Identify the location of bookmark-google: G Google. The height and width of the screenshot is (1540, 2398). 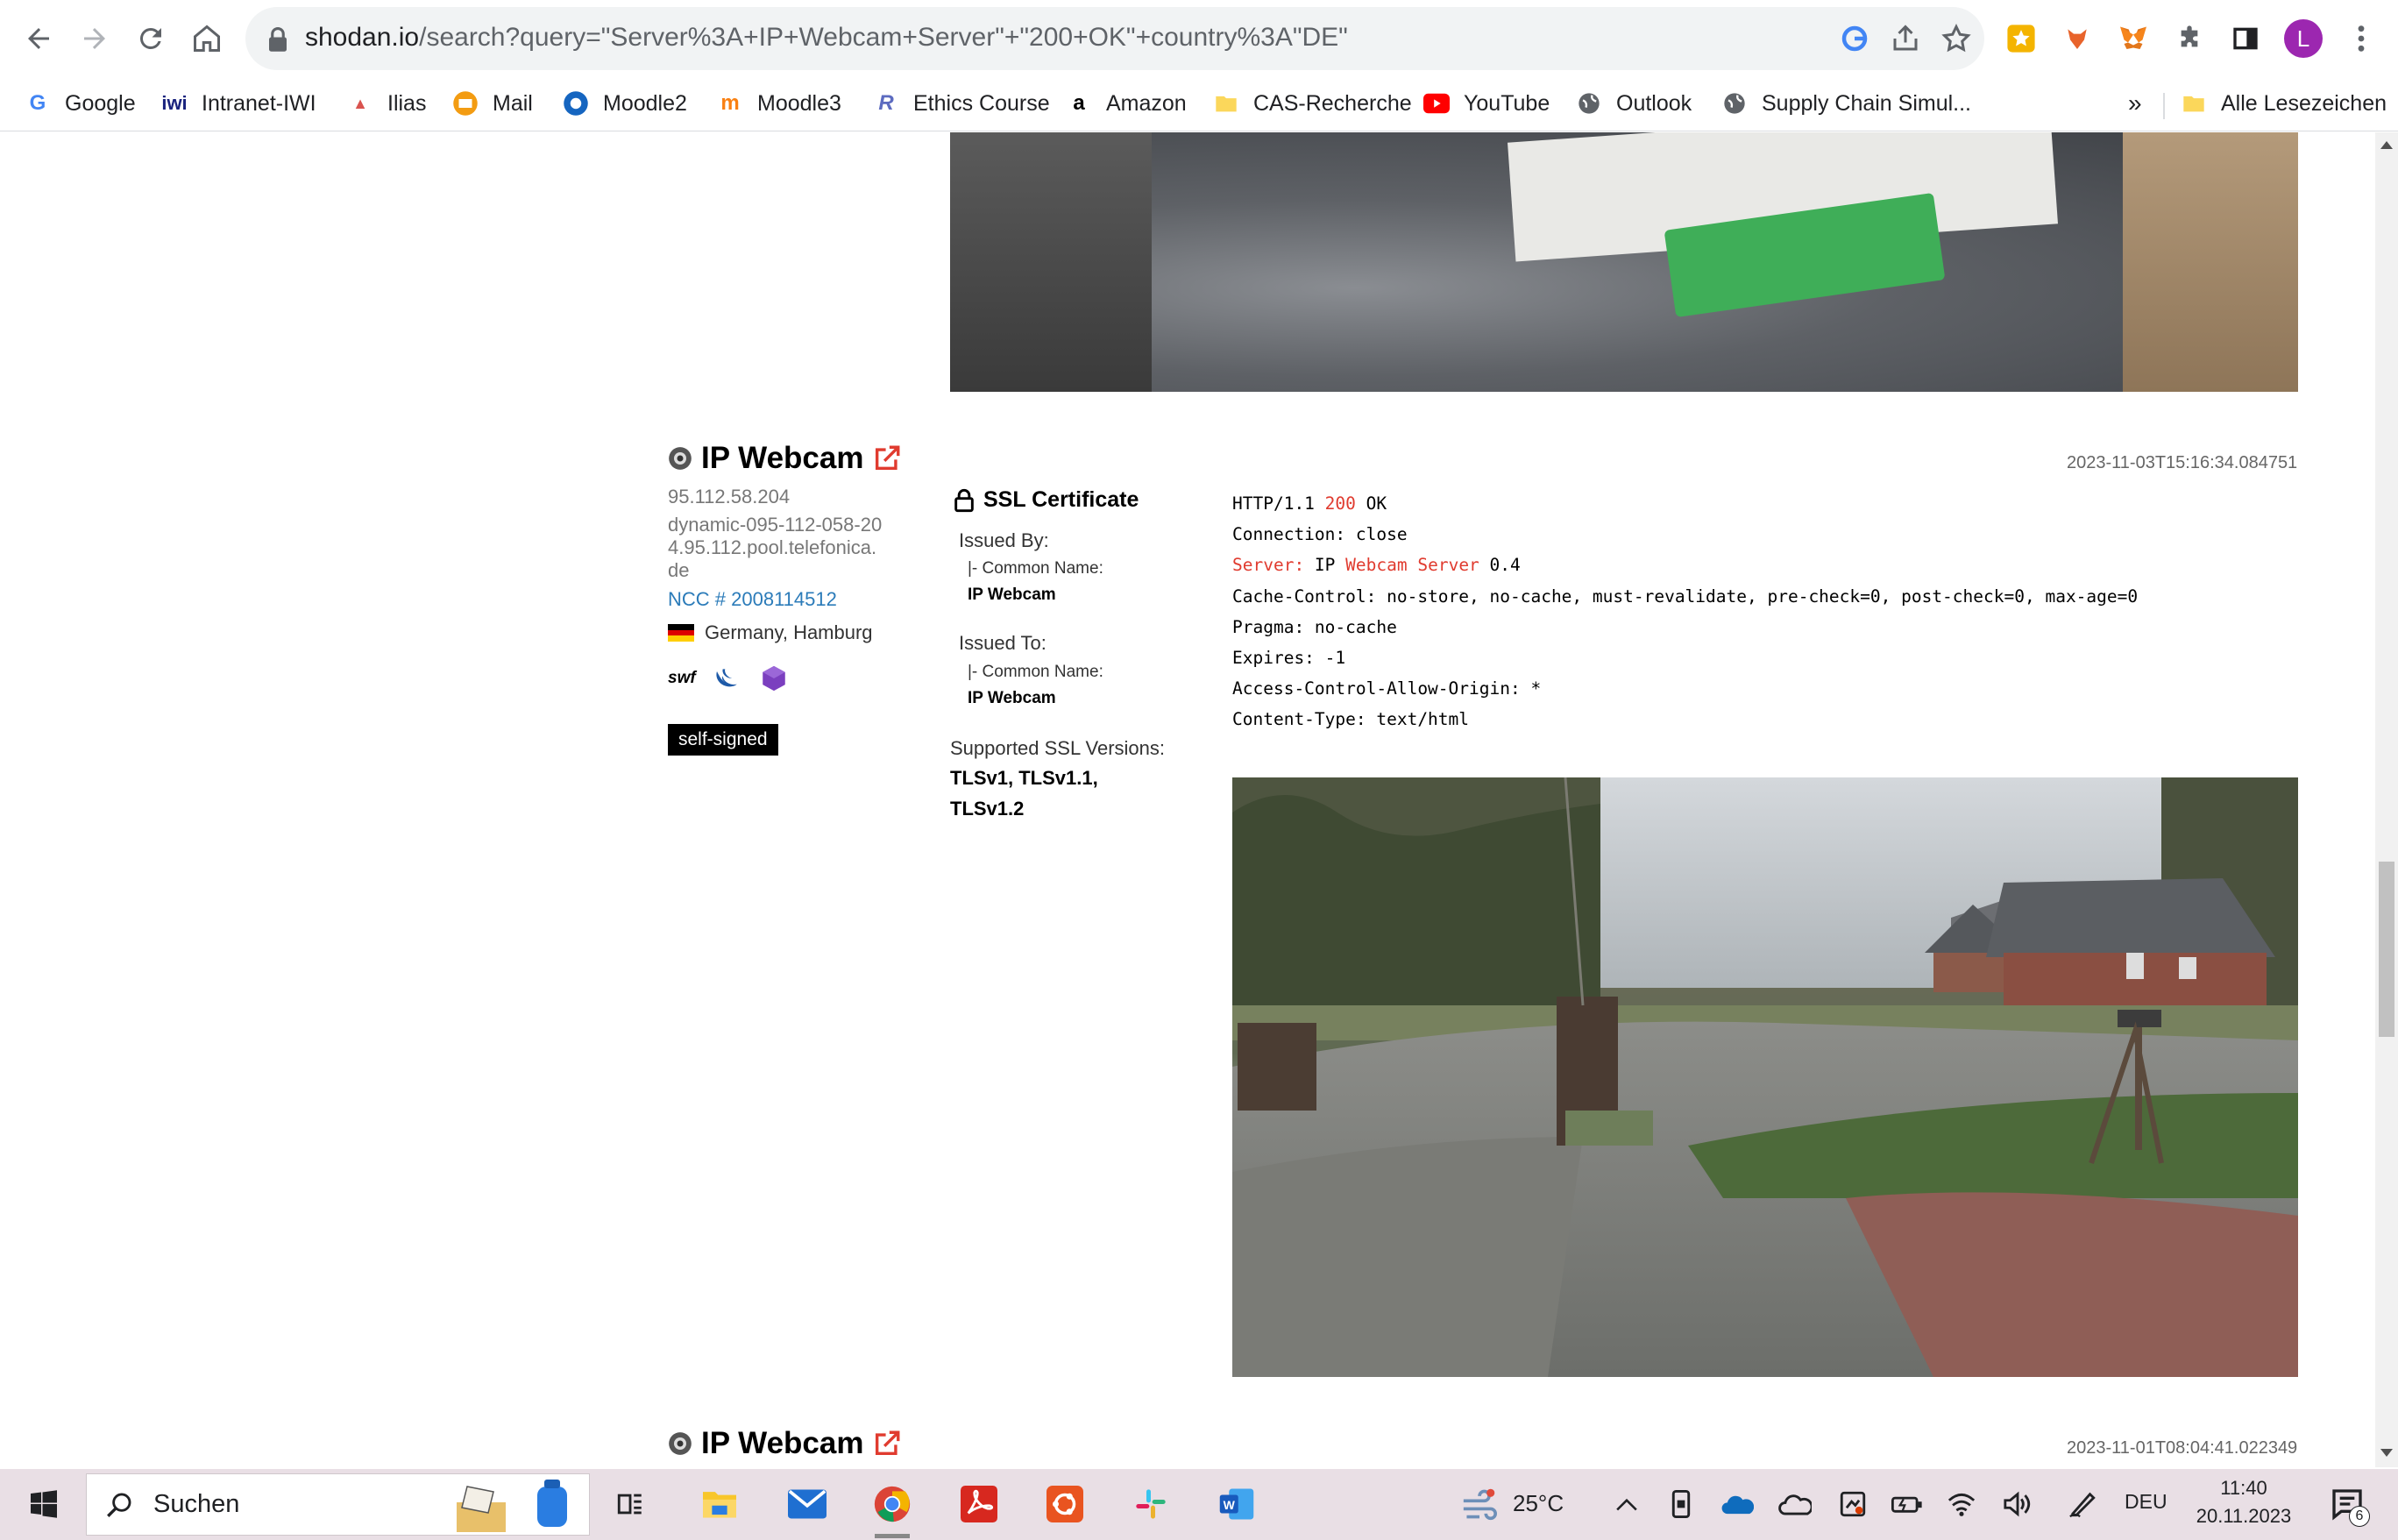
(80, 103).